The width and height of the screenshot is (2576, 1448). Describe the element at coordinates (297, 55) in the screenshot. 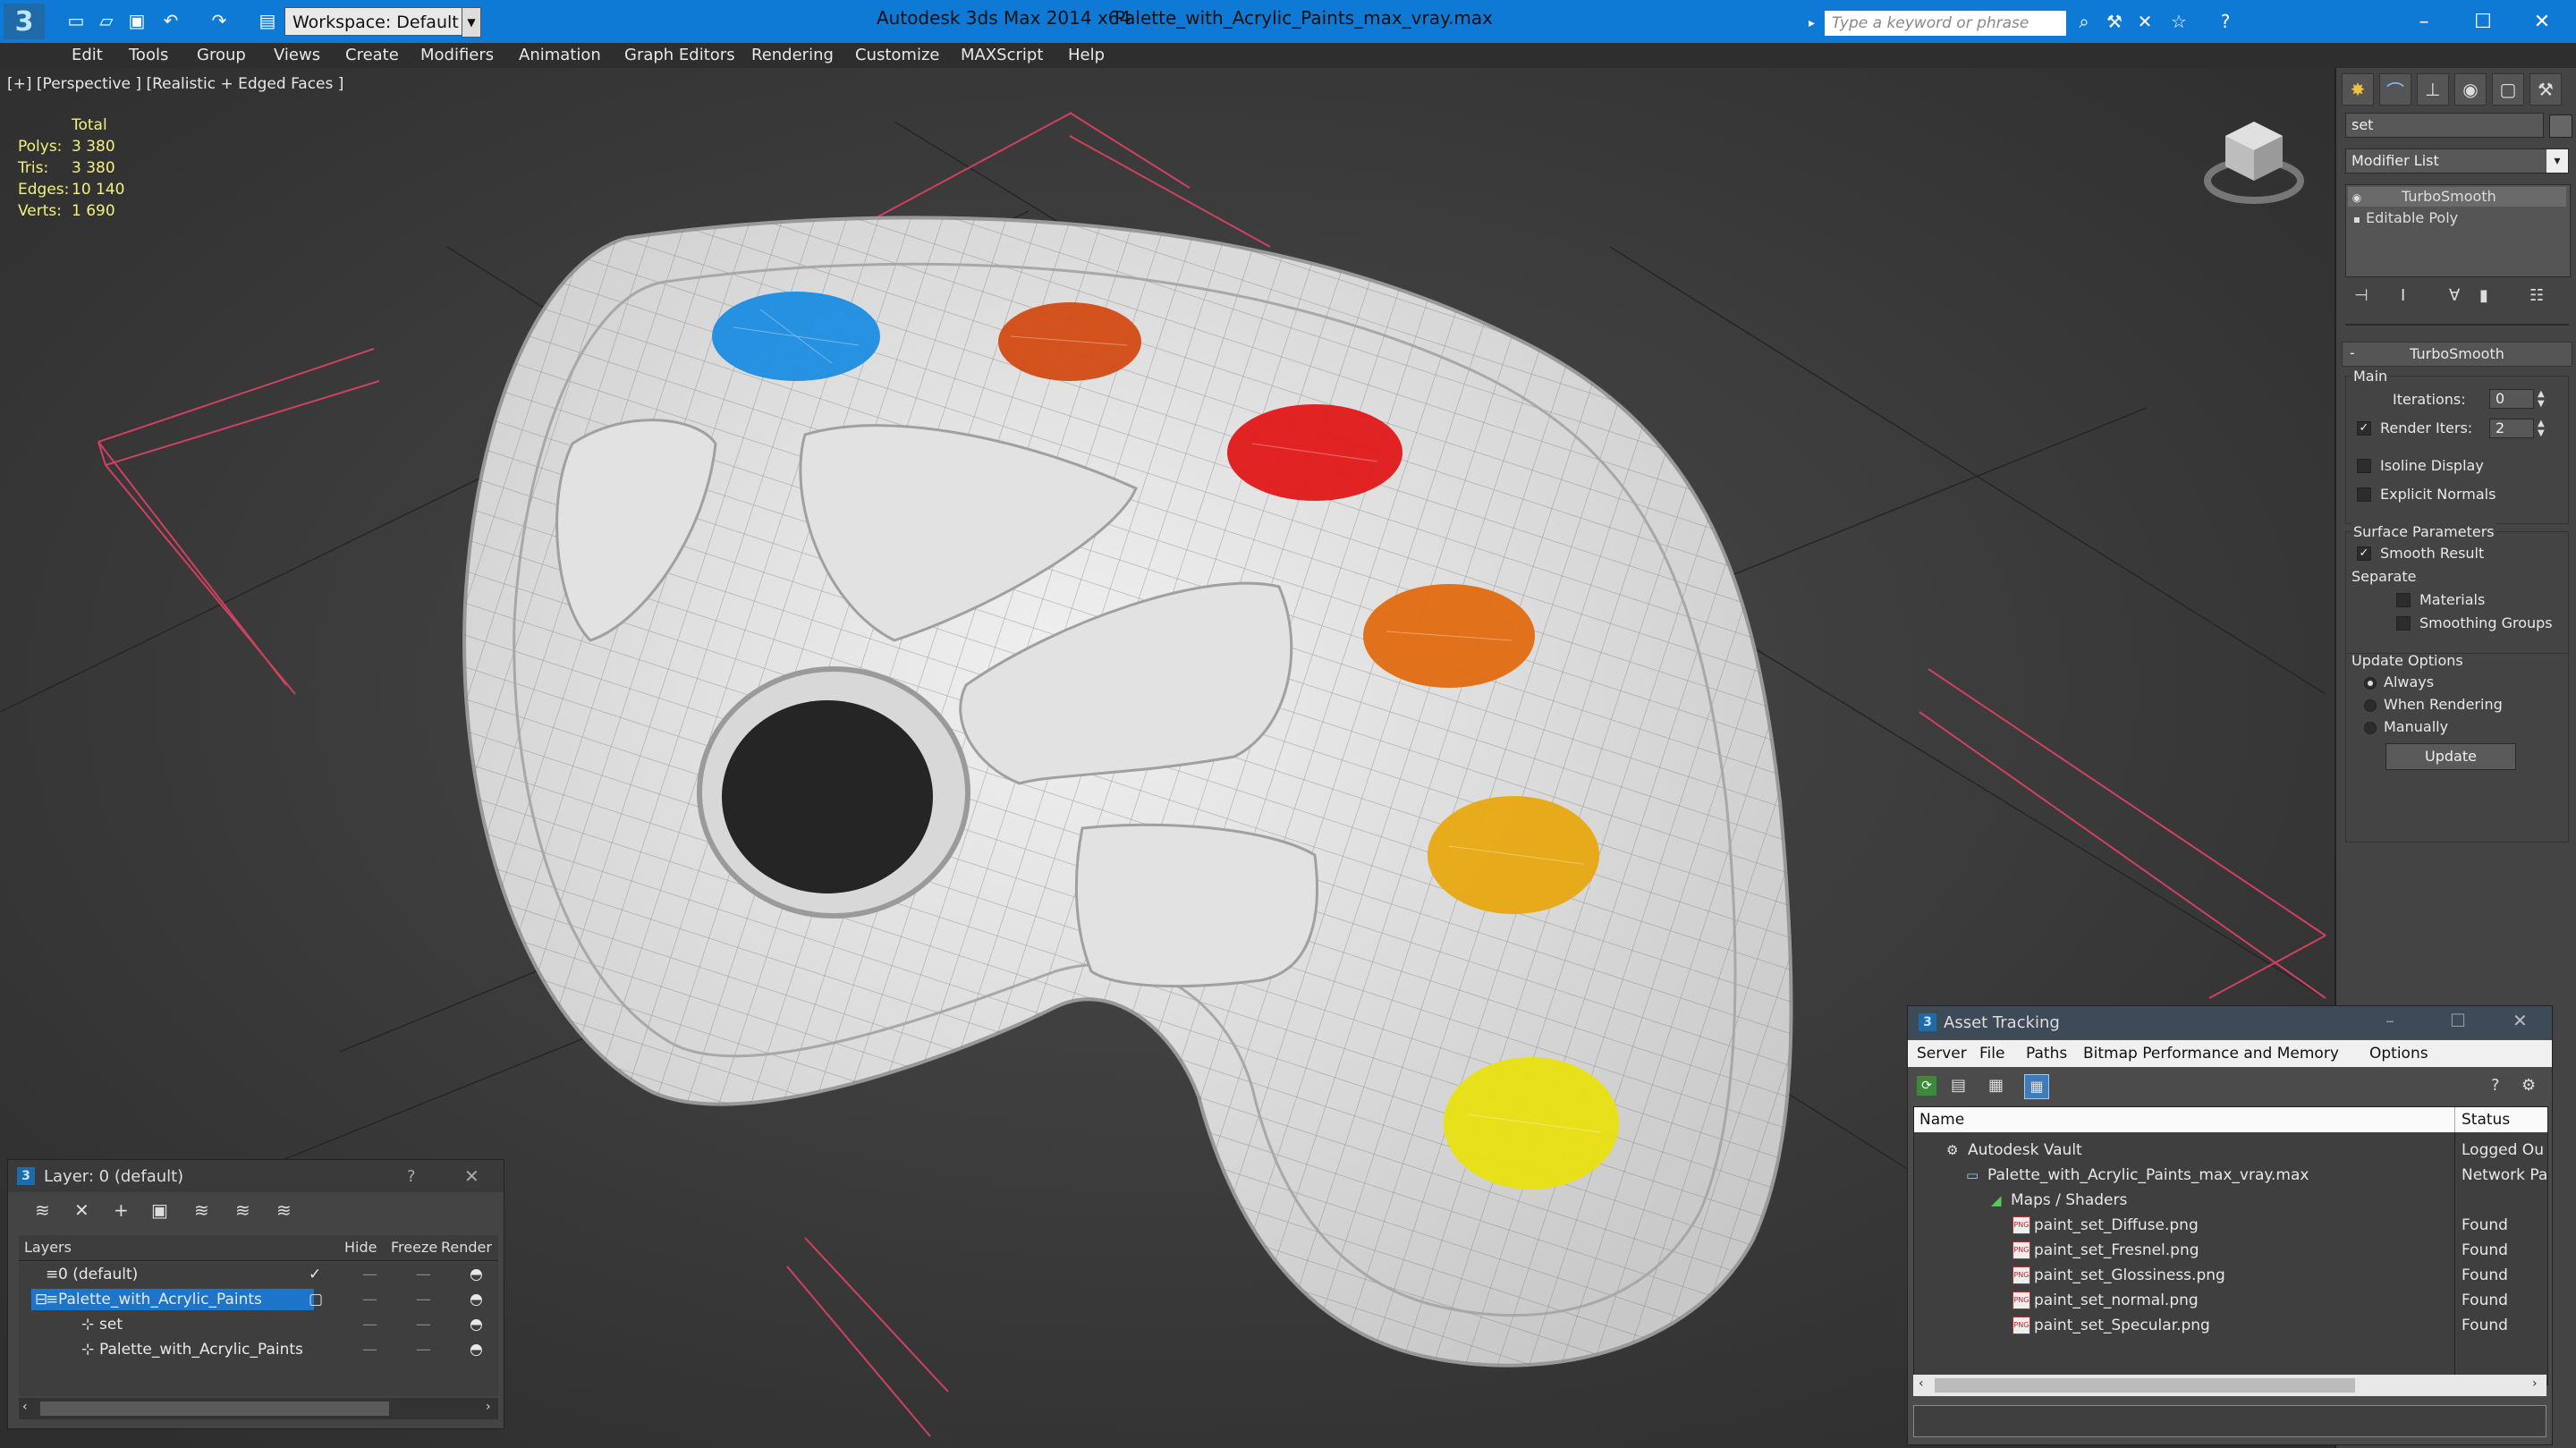

I see `menu-views: Views` at that location.